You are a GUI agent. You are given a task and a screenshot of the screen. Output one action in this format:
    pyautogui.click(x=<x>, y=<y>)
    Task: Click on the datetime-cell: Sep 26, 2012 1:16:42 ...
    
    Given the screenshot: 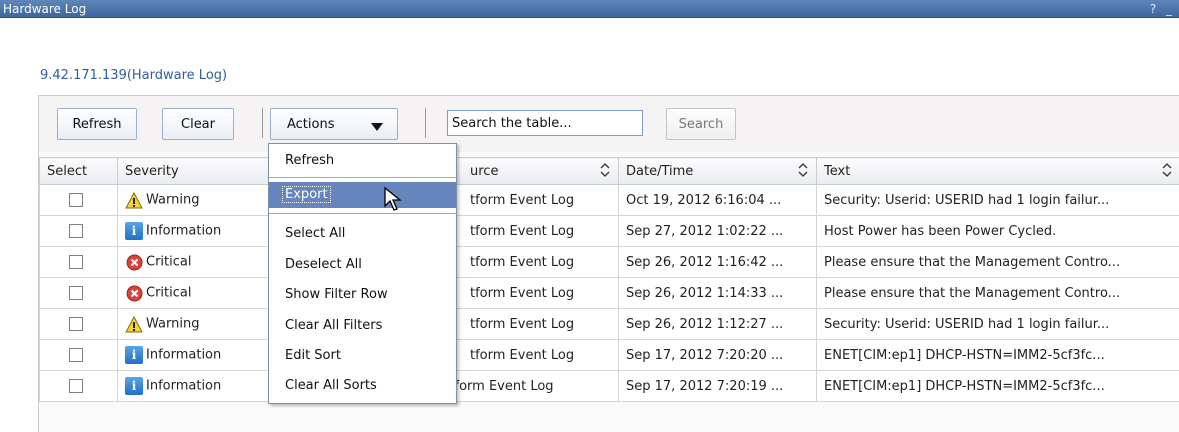 What is the action you would take?
    pyautogui.click(x=717, y=262)
    